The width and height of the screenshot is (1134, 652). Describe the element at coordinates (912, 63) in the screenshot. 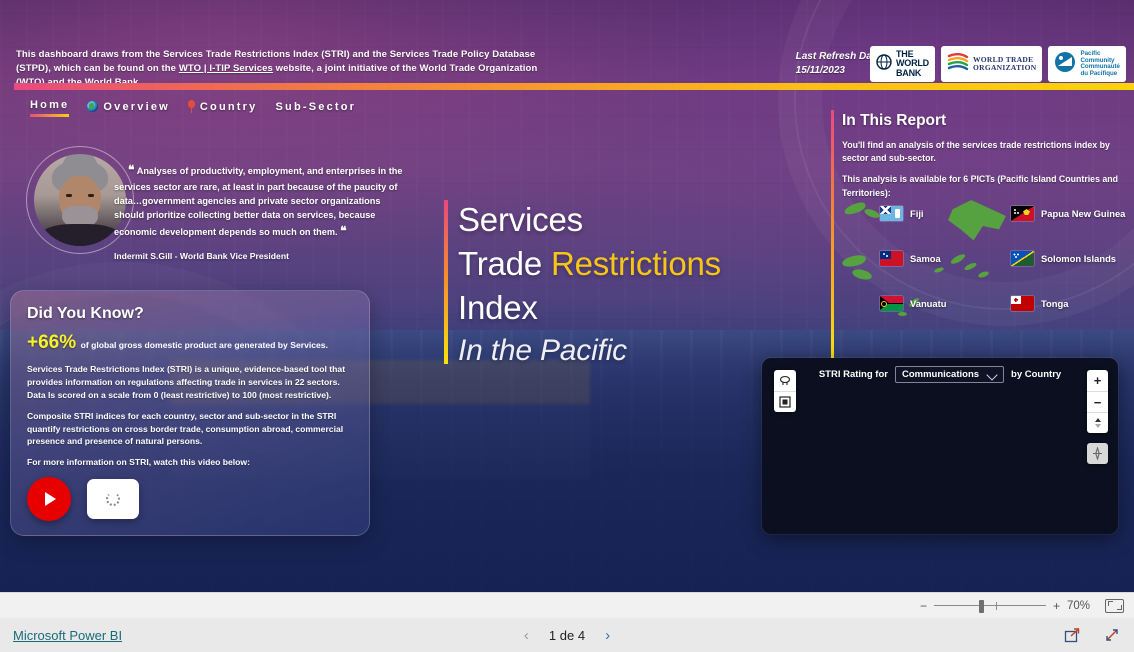

I see `world-bank-logo-text: THE WORLD BANK` at that location.